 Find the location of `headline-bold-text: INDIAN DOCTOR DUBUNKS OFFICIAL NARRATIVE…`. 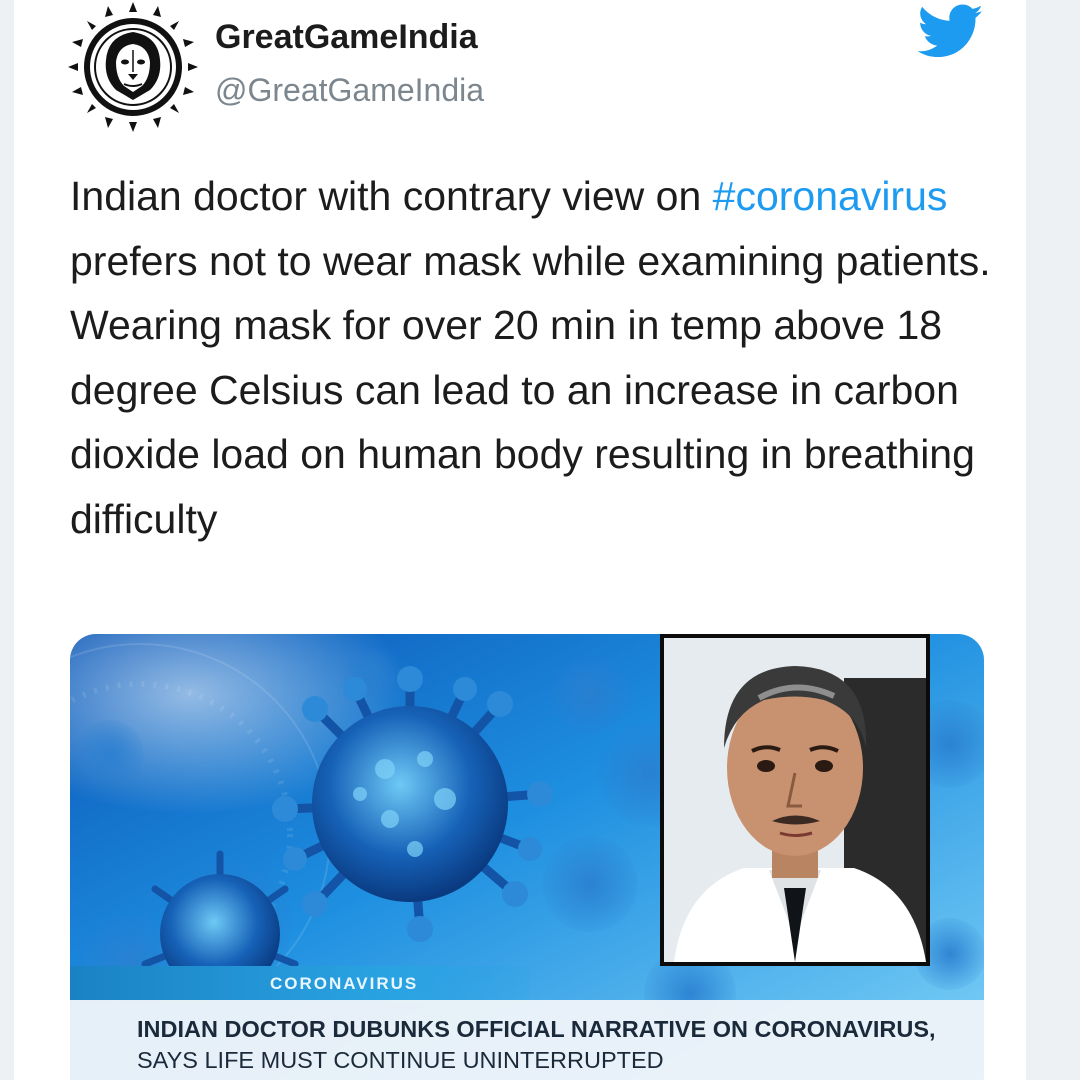

headline-bold-text: INDIAN DOCTOR DUBUNKS OFFICIAL NARRATIVE… is located at coordinates (536, 1029).